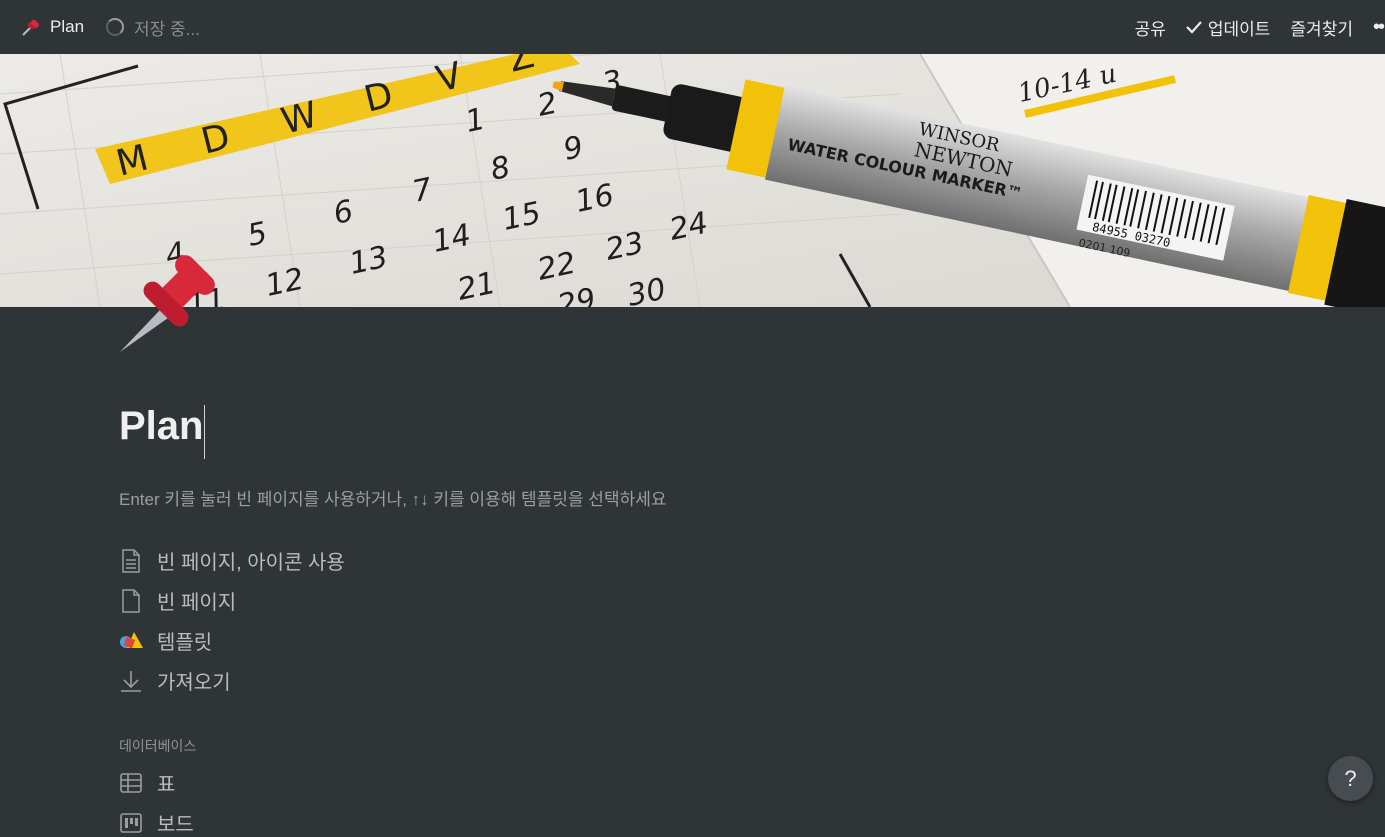 Image resolution: width=1385 pixels, height=837 pixels. What do you see at coordinates (476, 286) in the screenshot?
I see `calendar-number: 21` at bounding box center [476, 286].